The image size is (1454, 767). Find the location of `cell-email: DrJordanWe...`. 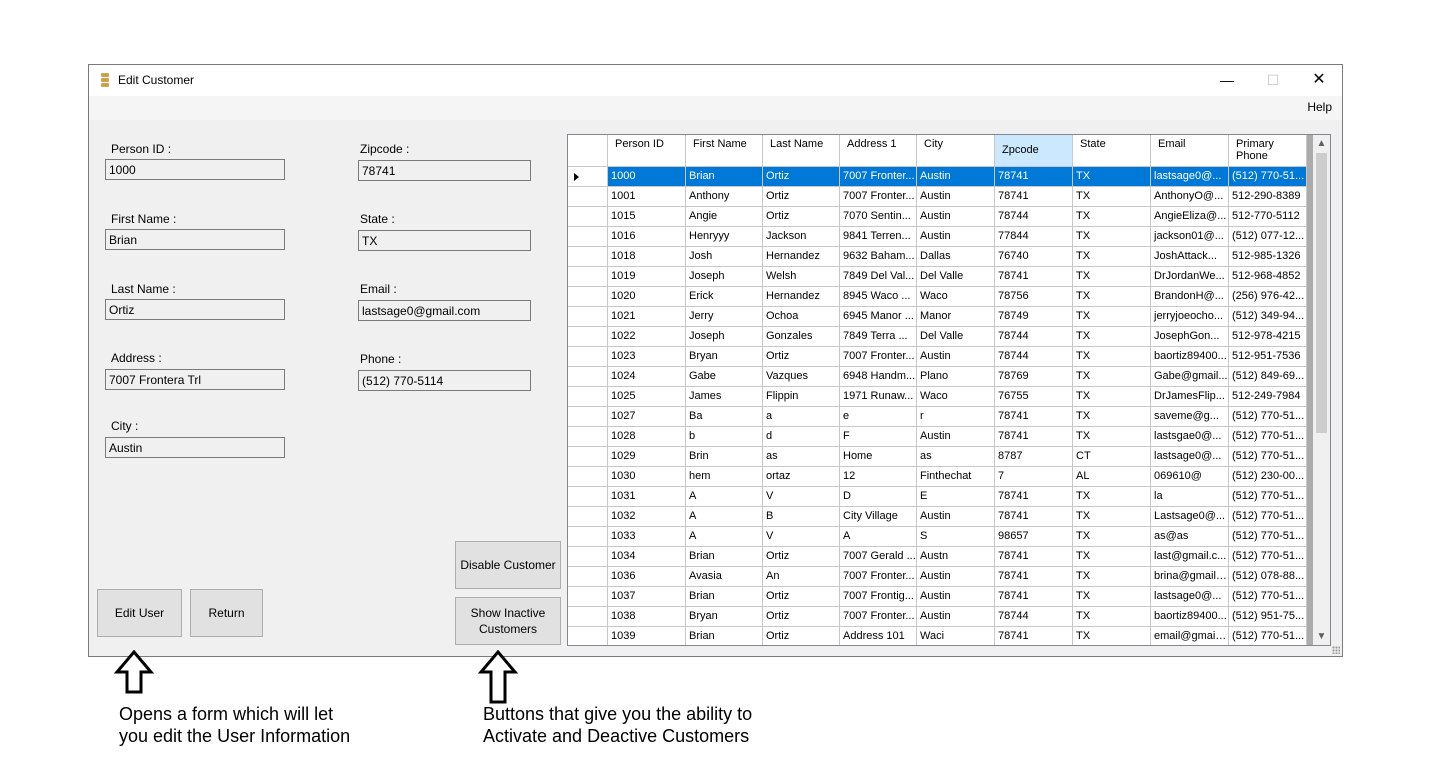

cell-email: DrJordanWe... is located at coordinates (1190, 277).